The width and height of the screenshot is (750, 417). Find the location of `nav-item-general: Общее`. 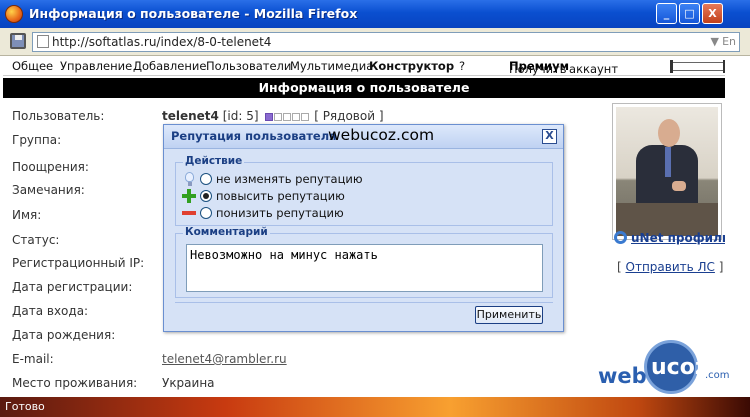

nav-item-general: Общее is located at coordinates (32, 66).